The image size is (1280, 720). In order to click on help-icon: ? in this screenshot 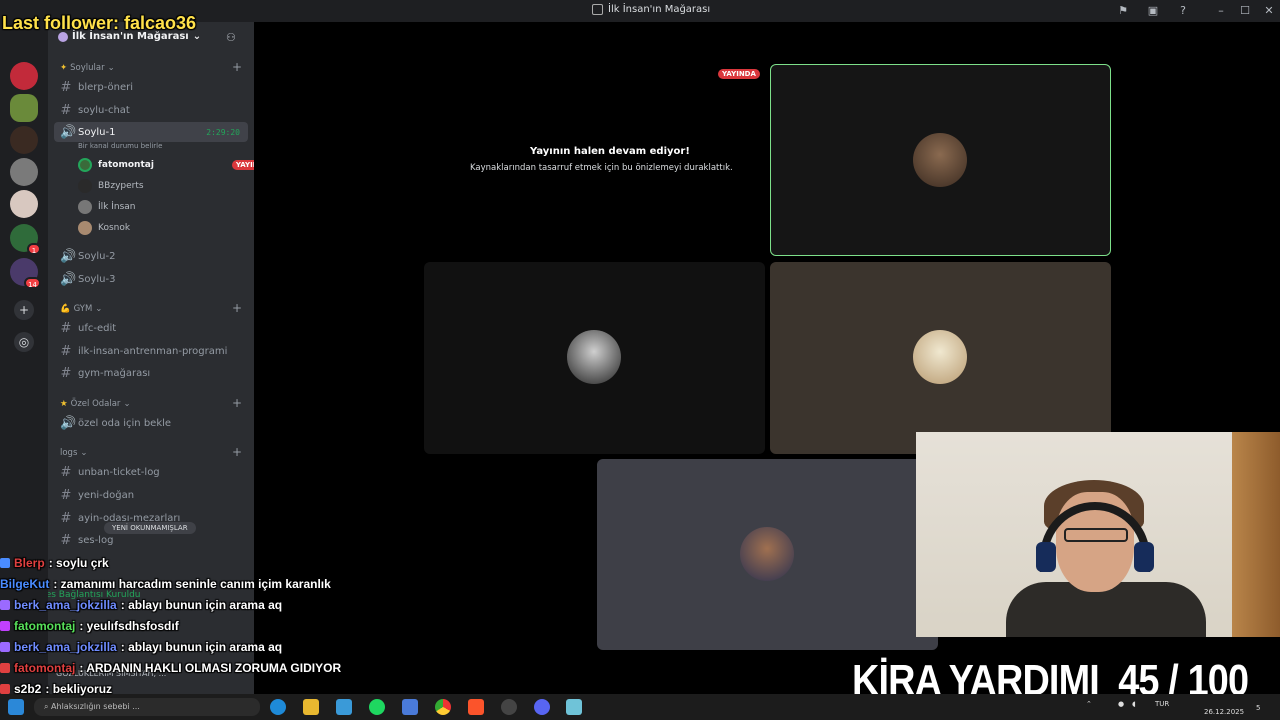, I will do `click(1183, 11)`.